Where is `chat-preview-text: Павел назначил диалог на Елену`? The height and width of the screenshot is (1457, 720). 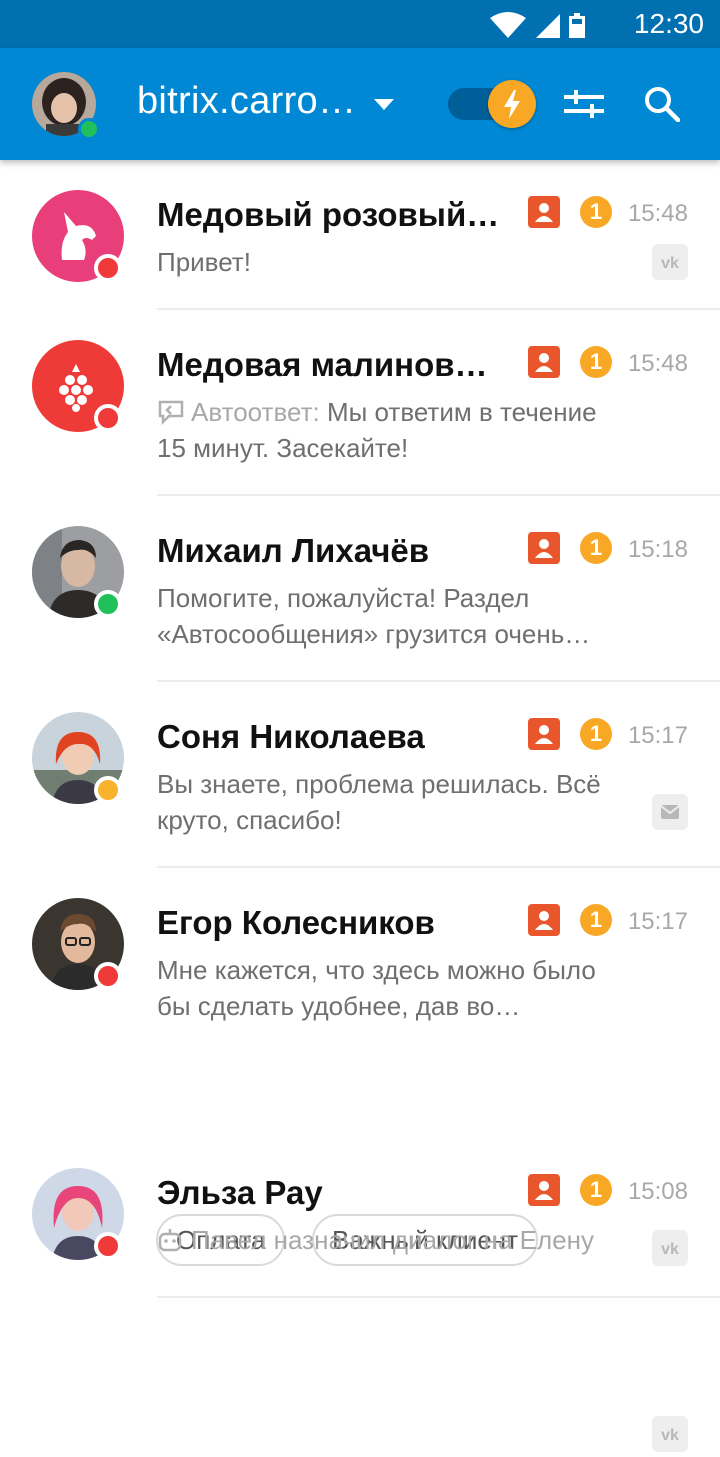 chat-preview-text: Павел назначил диалог на Елену is located at coordinates (392, 1240).